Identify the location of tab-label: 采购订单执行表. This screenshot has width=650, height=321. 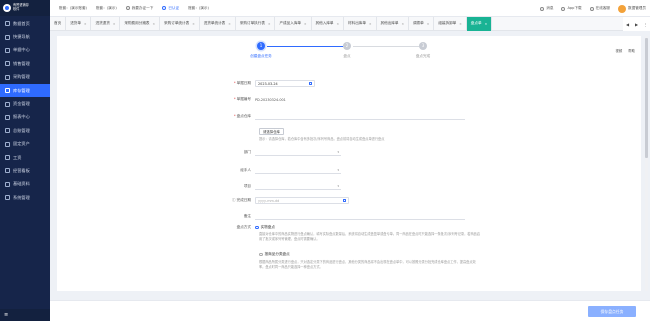
(252, 23).